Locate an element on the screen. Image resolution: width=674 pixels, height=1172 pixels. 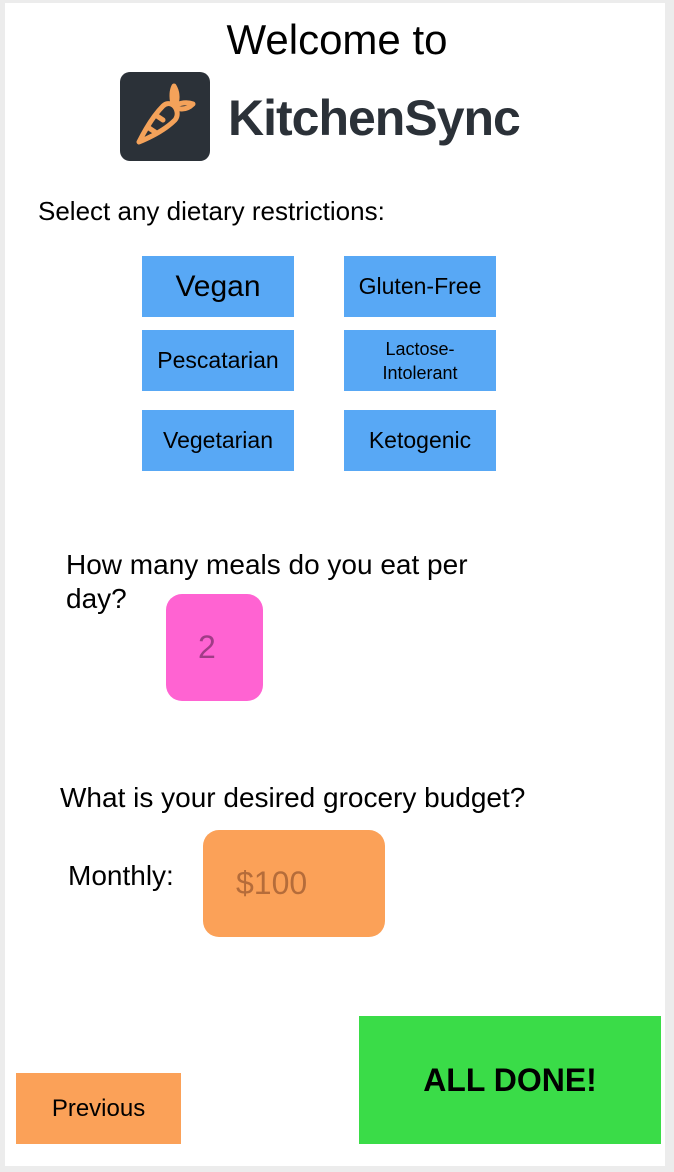
diet-option-lactose-intolerant: Lactose- Intolerant is located at coordinates (420, 360).